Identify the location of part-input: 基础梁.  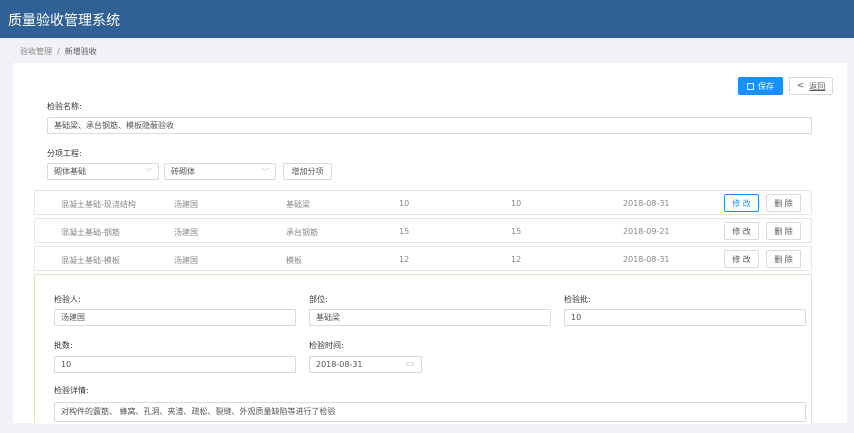
(430, 317).